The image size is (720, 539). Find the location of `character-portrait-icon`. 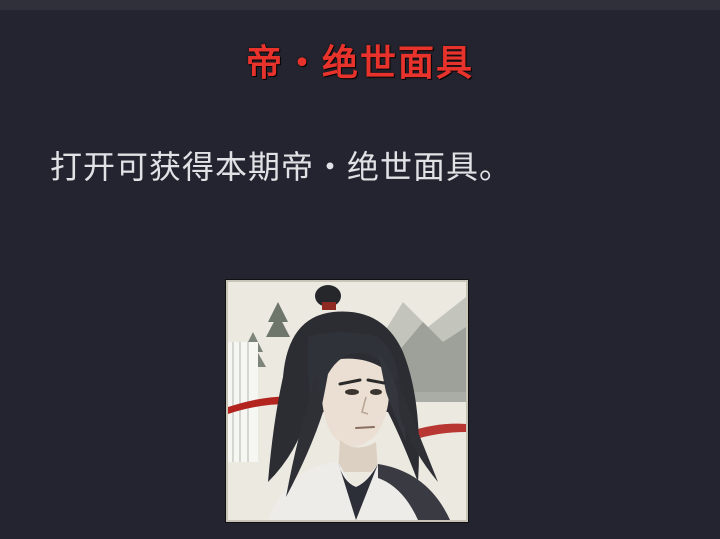

character-portrait-icon is located at coordinates (347, 401).